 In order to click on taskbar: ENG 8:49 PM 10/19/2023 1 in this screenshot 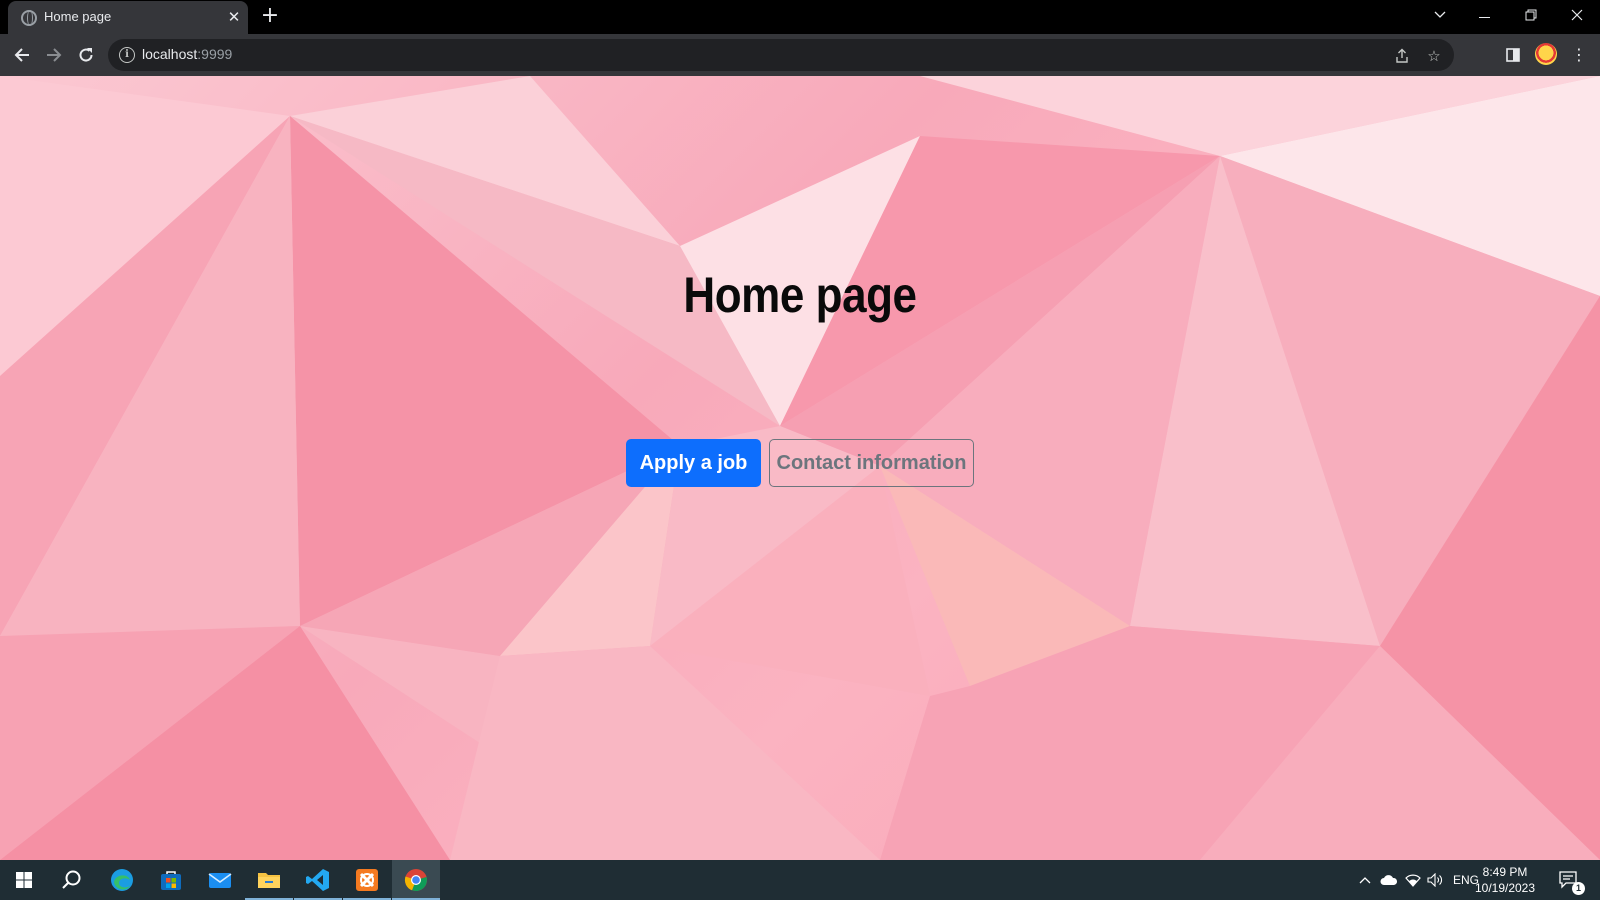, I will do `click(800, 880)`.